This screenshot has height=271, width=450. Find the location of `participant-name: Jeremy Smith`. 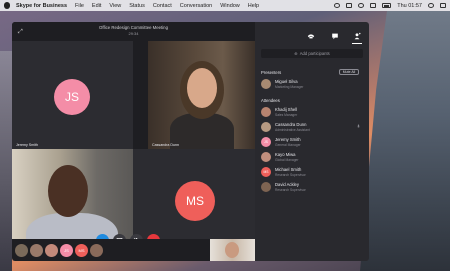

participant-name: Jeremy Smith is located at coordinates (288, 139).